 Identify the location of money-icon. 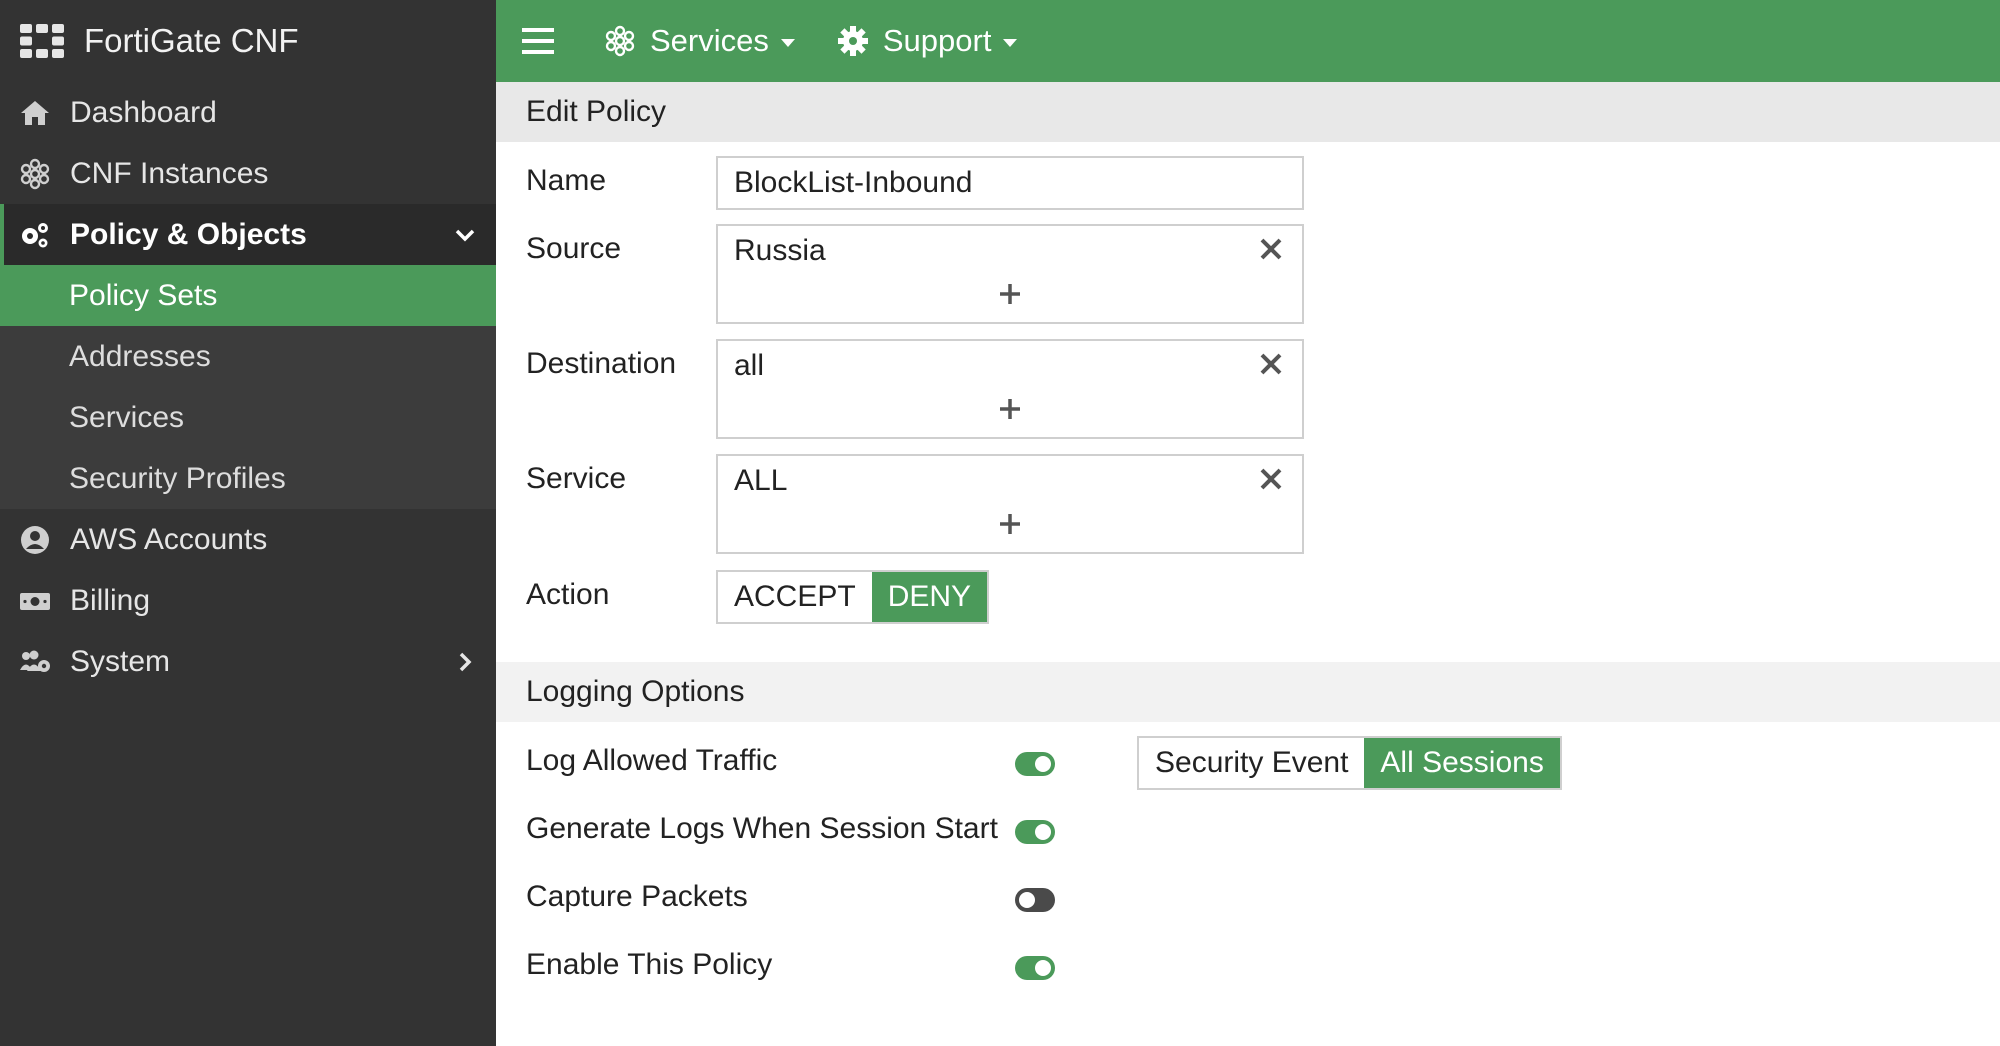
(35, 601).